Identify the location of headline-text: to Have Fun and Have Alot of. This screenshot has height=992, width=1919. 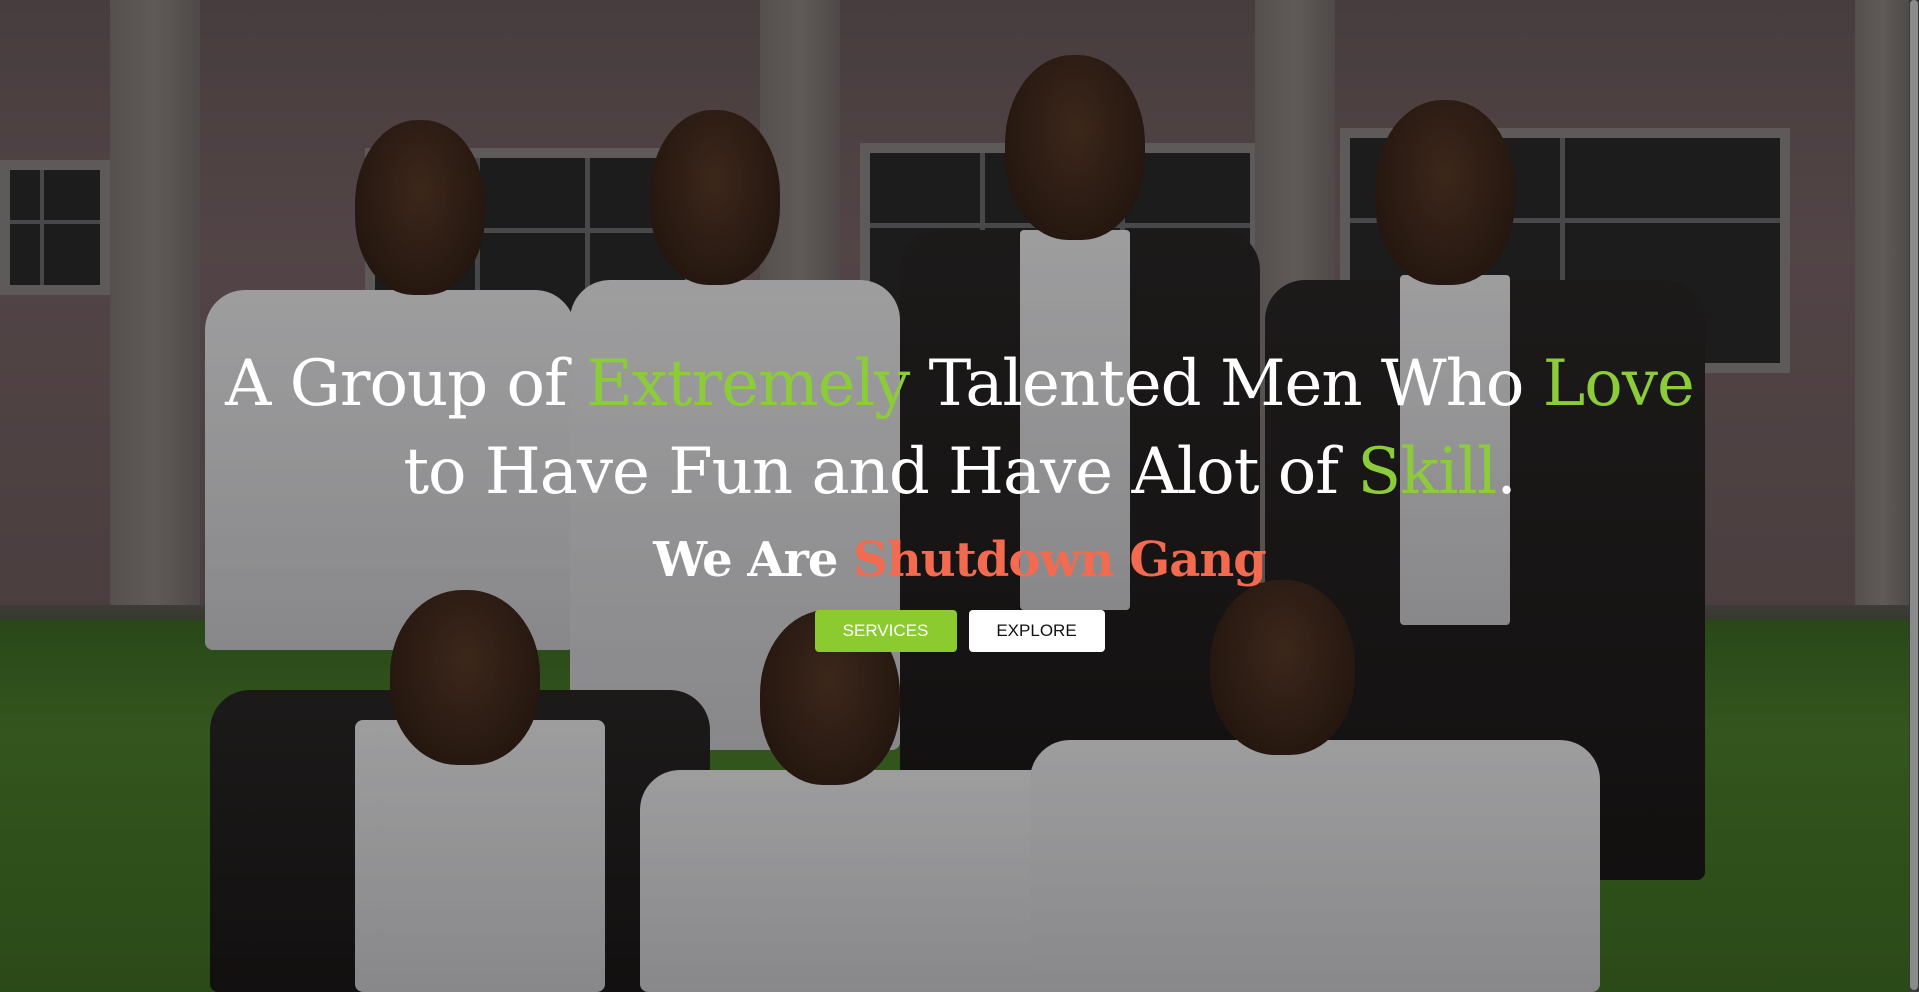
(880, 472).